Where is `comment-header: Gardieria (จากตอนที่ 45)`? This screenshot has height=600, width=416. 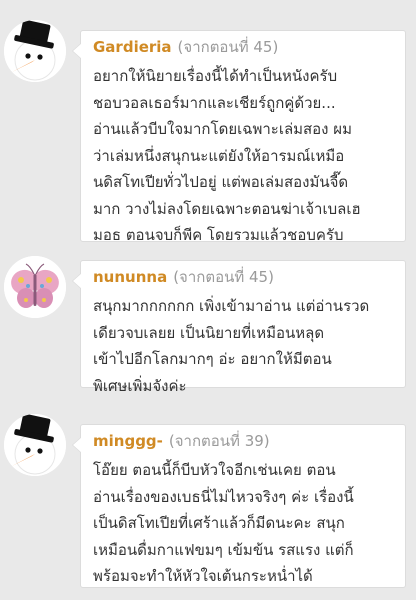
comment-header: Gardieria (จากตอนที่ 45) is located at coordinates (244, 47).